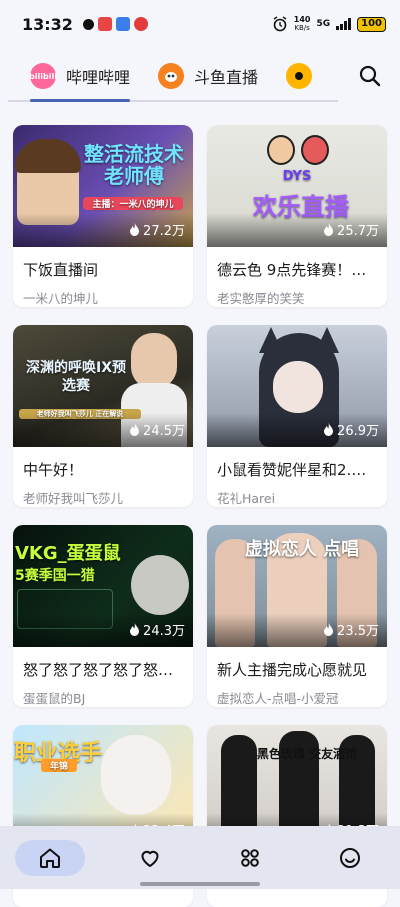 This screenshot has height=907, width=400. I want to click on stream-card: 整活流技术老师傅 主播：一米八的坤儿 27.2万 下饭直播间 一米八的坤儿, so click(103, 216).